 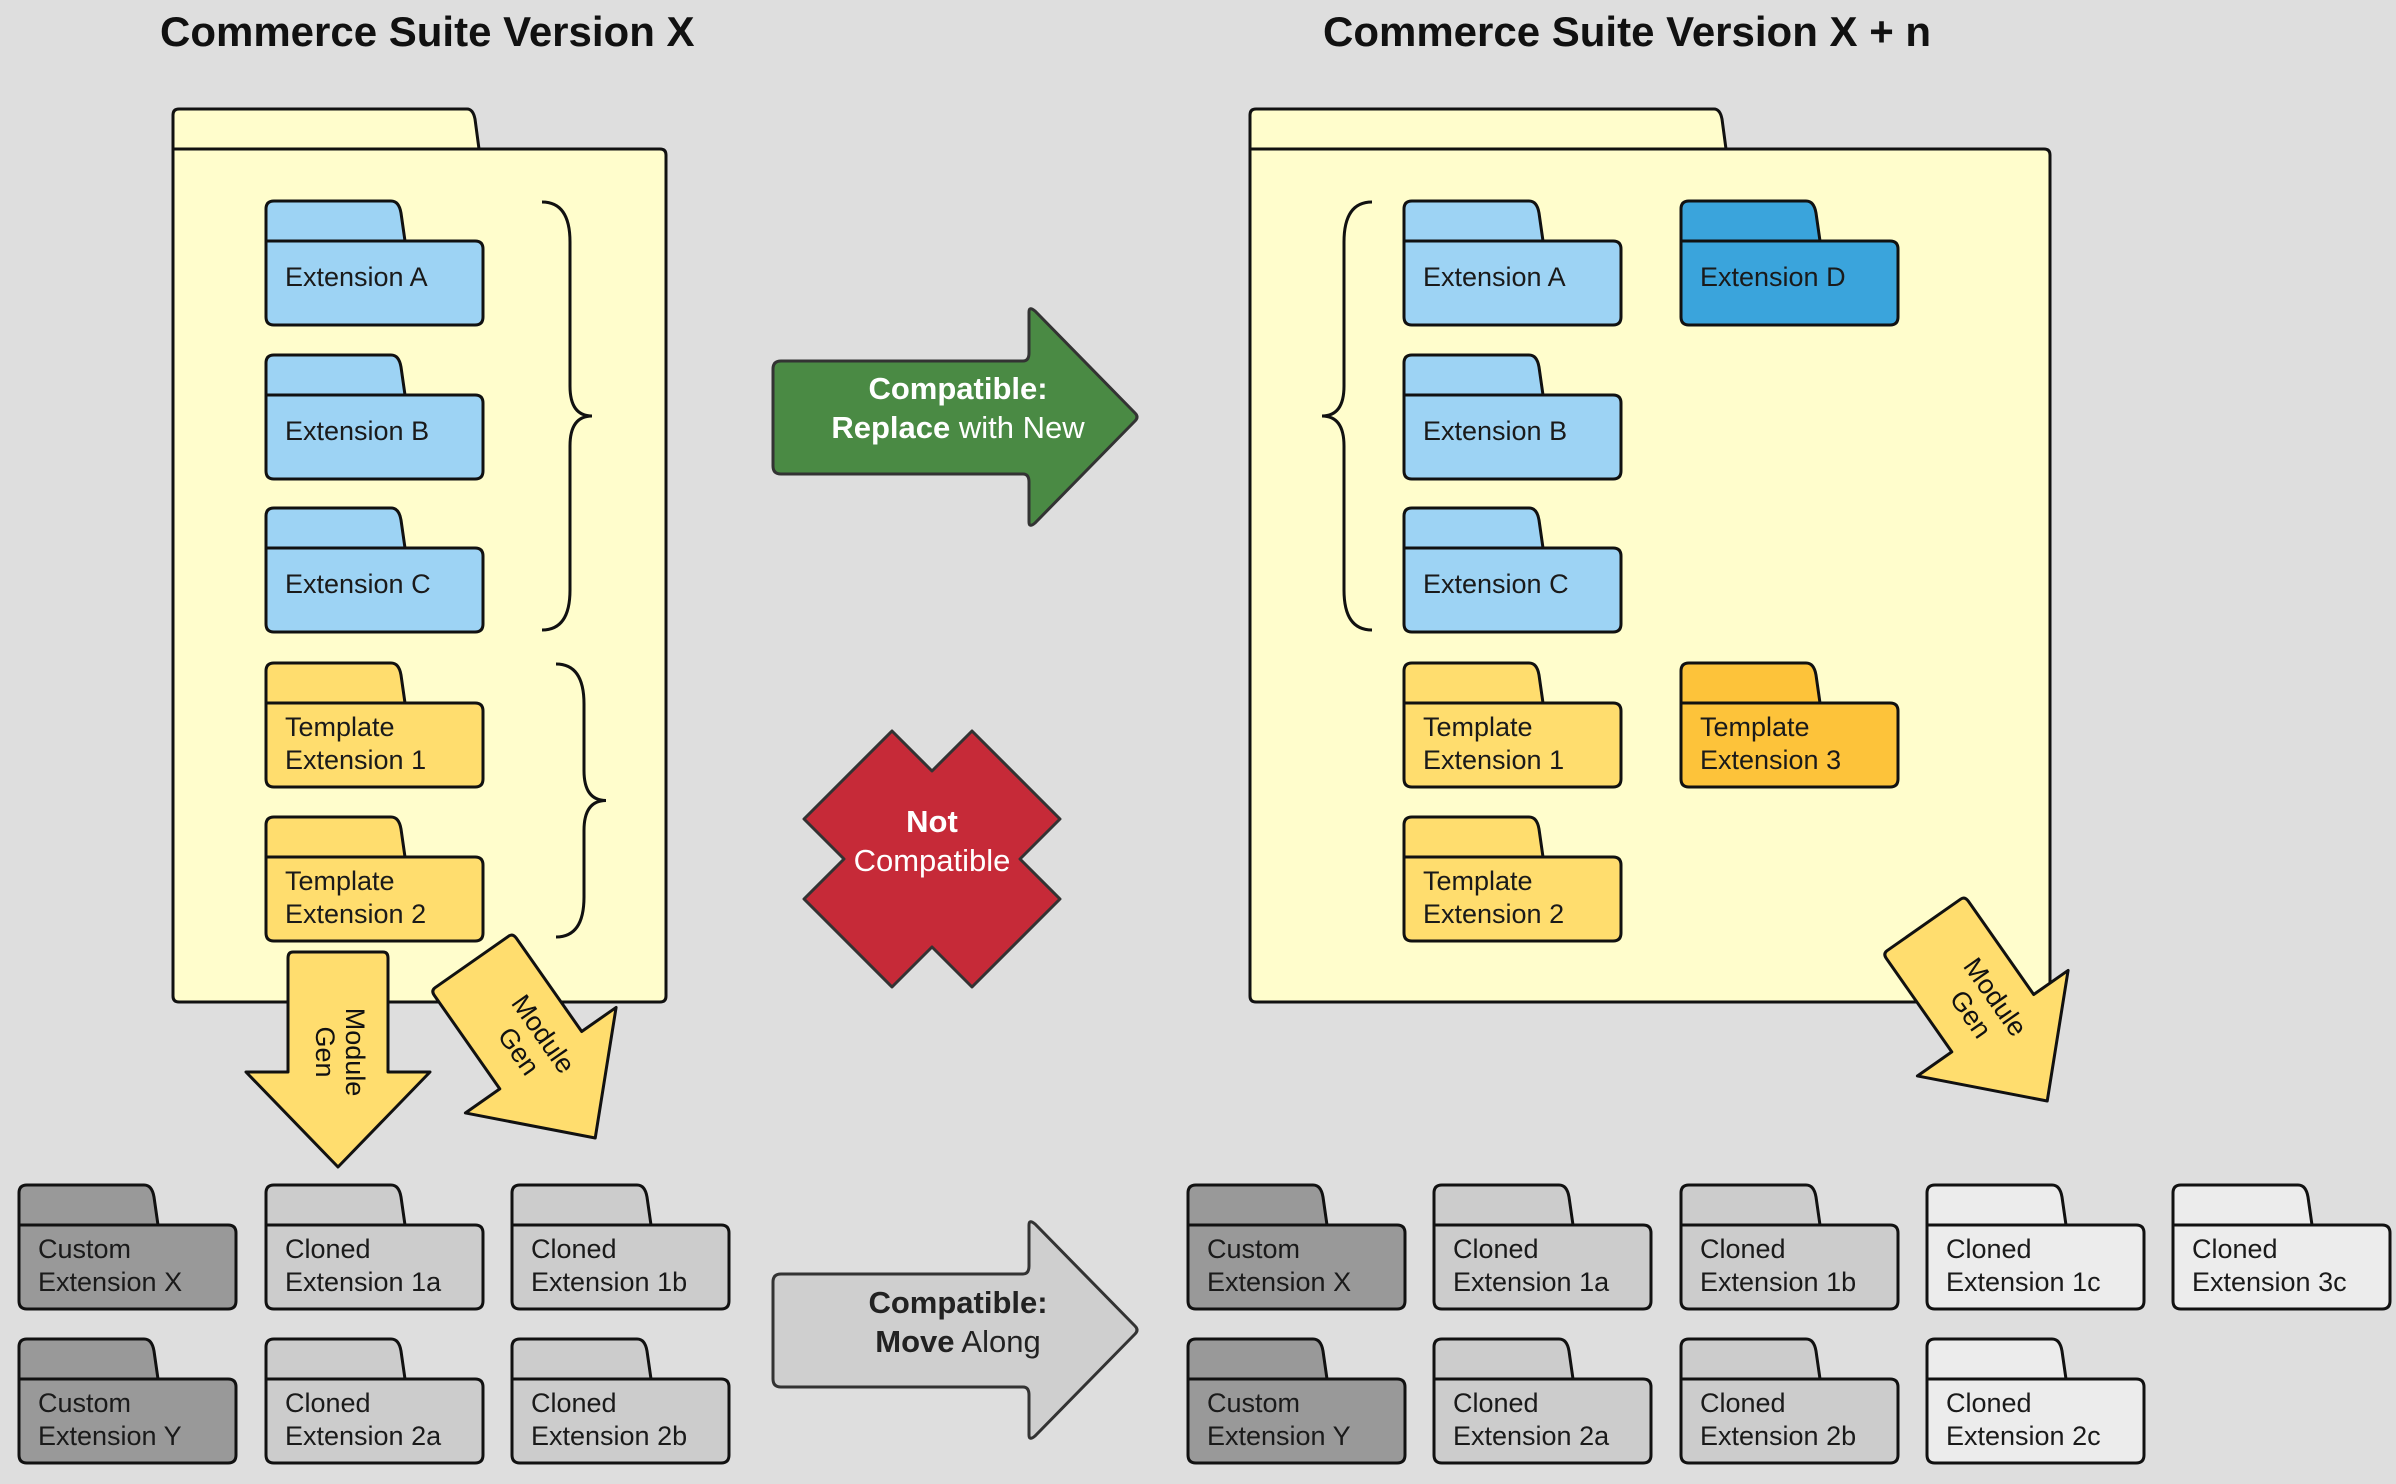 What do you see at coordinates (2023, 1265) in the screenshot?
I see `folder-right-out-3-label: Cloned Extension 1c` at bounding box center [2023, 1265].